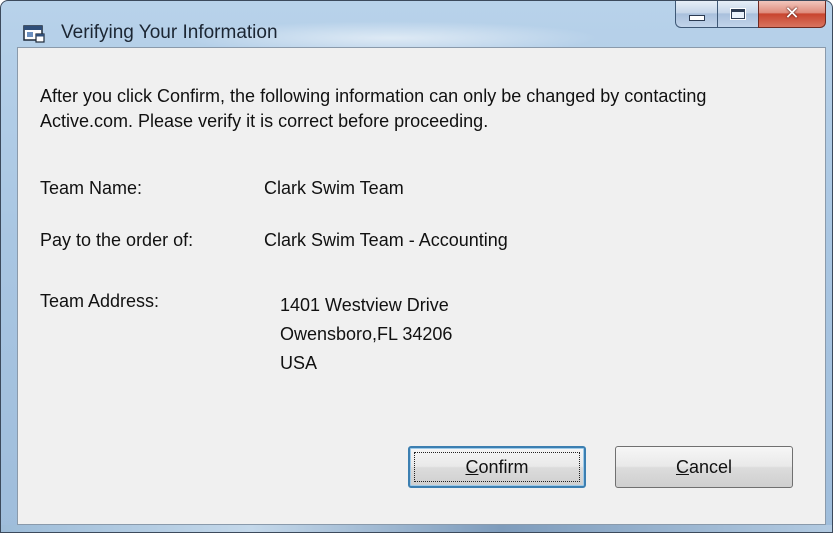  What do you see at coordinates (696, 14) in the screenshot?
I see `minimize-button` at bounding box center [696, 14].